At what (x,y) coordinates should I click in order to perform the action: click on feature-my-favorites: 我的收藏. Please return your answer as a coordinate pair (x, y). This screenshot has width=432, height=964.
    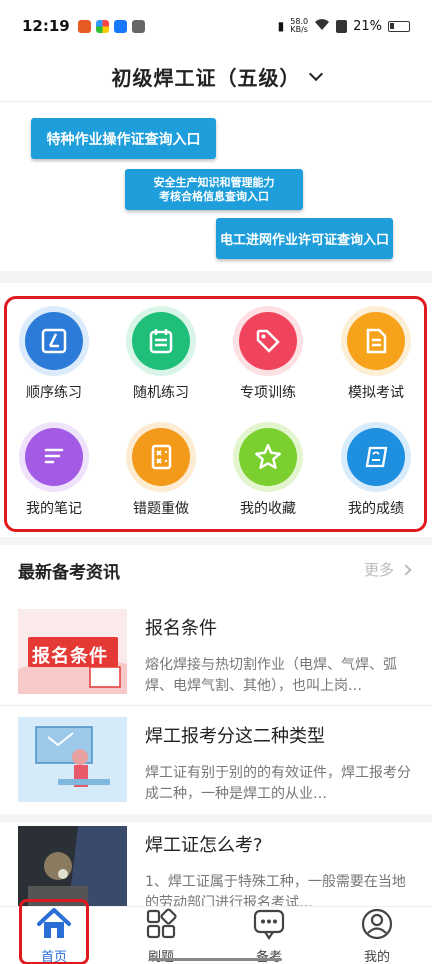
    Looking at the image, I should click on (268, 470).